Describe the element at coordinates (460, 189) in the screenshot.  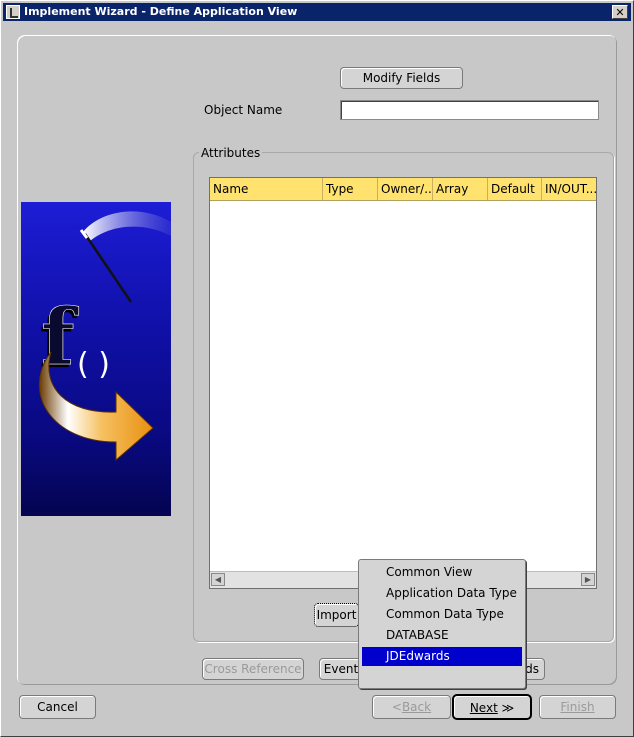
I see `column-header-array: Array` at that location.